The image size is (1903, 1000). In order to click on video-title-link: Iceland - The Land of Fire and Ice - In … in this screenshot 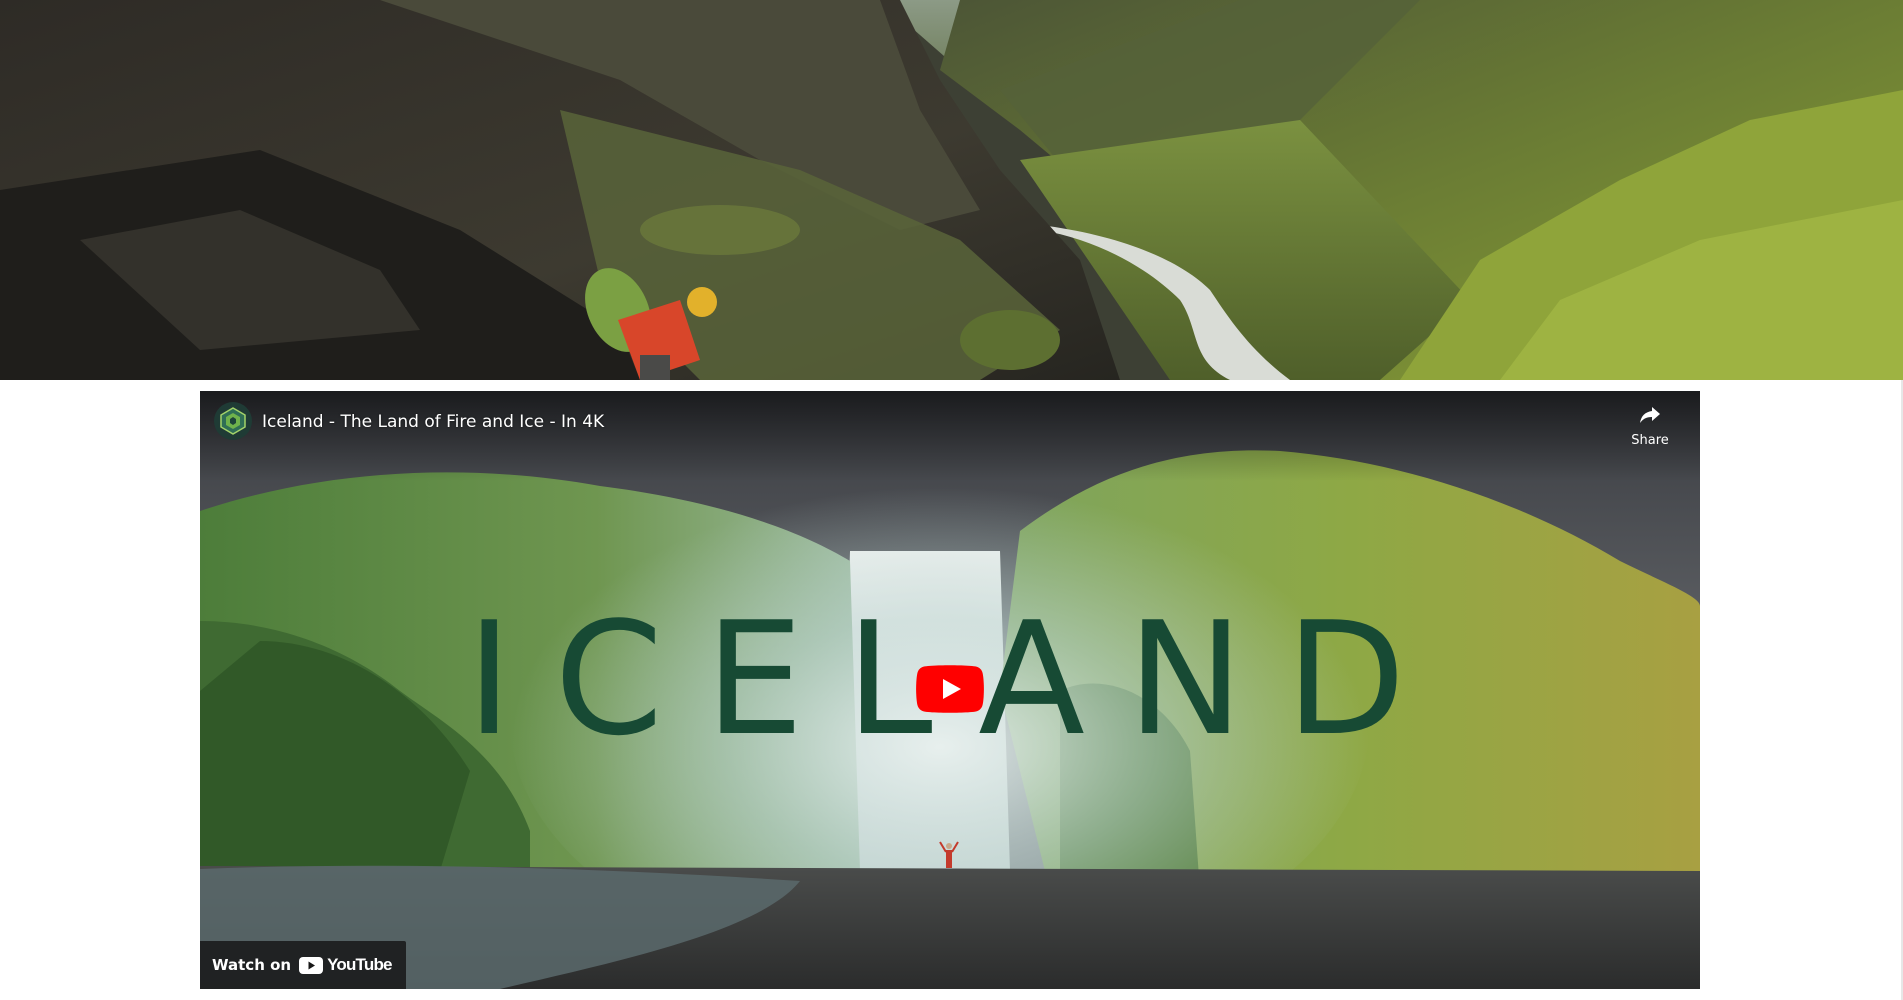, I will do `click(433, 422)`.